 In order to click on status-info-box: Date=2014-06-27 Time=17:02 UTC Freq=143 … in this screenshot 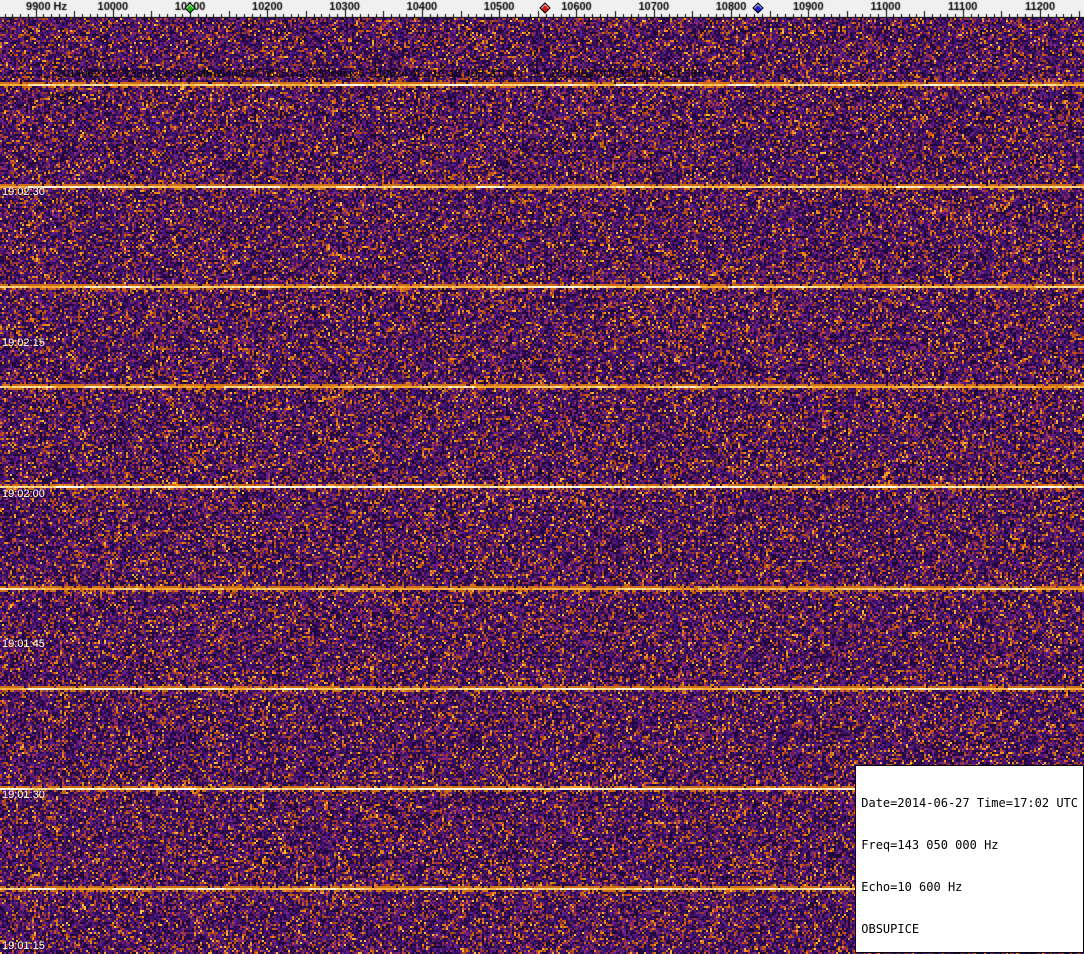, I will do `click(969, 859)`.